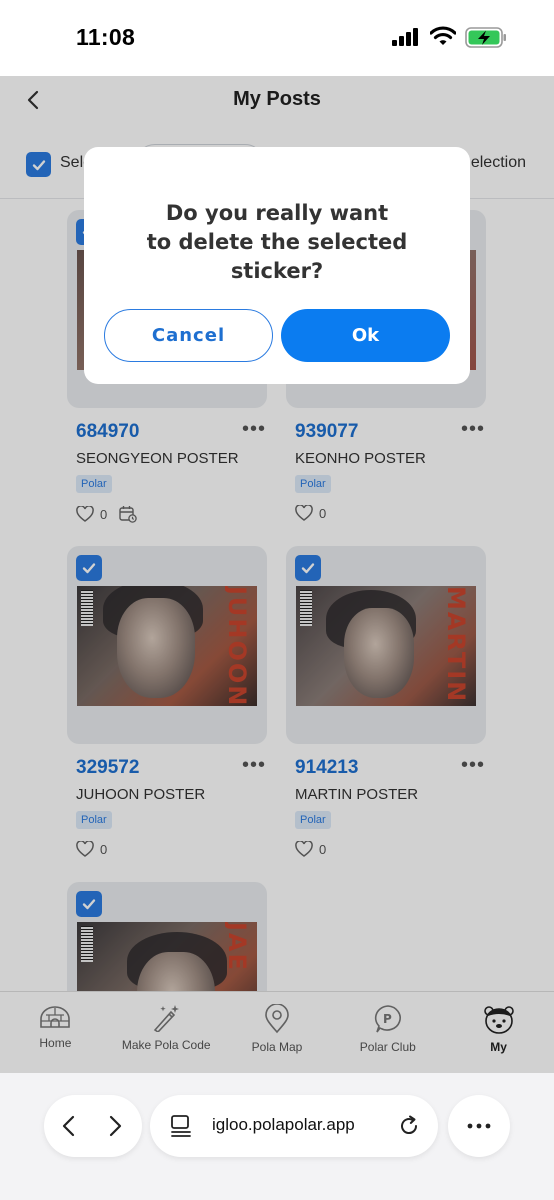 The height and width of the screenshot is (1200, 554). Describe the element at coordinates (443, 35) in the screenshot. I see `wifi-icon` at that location.